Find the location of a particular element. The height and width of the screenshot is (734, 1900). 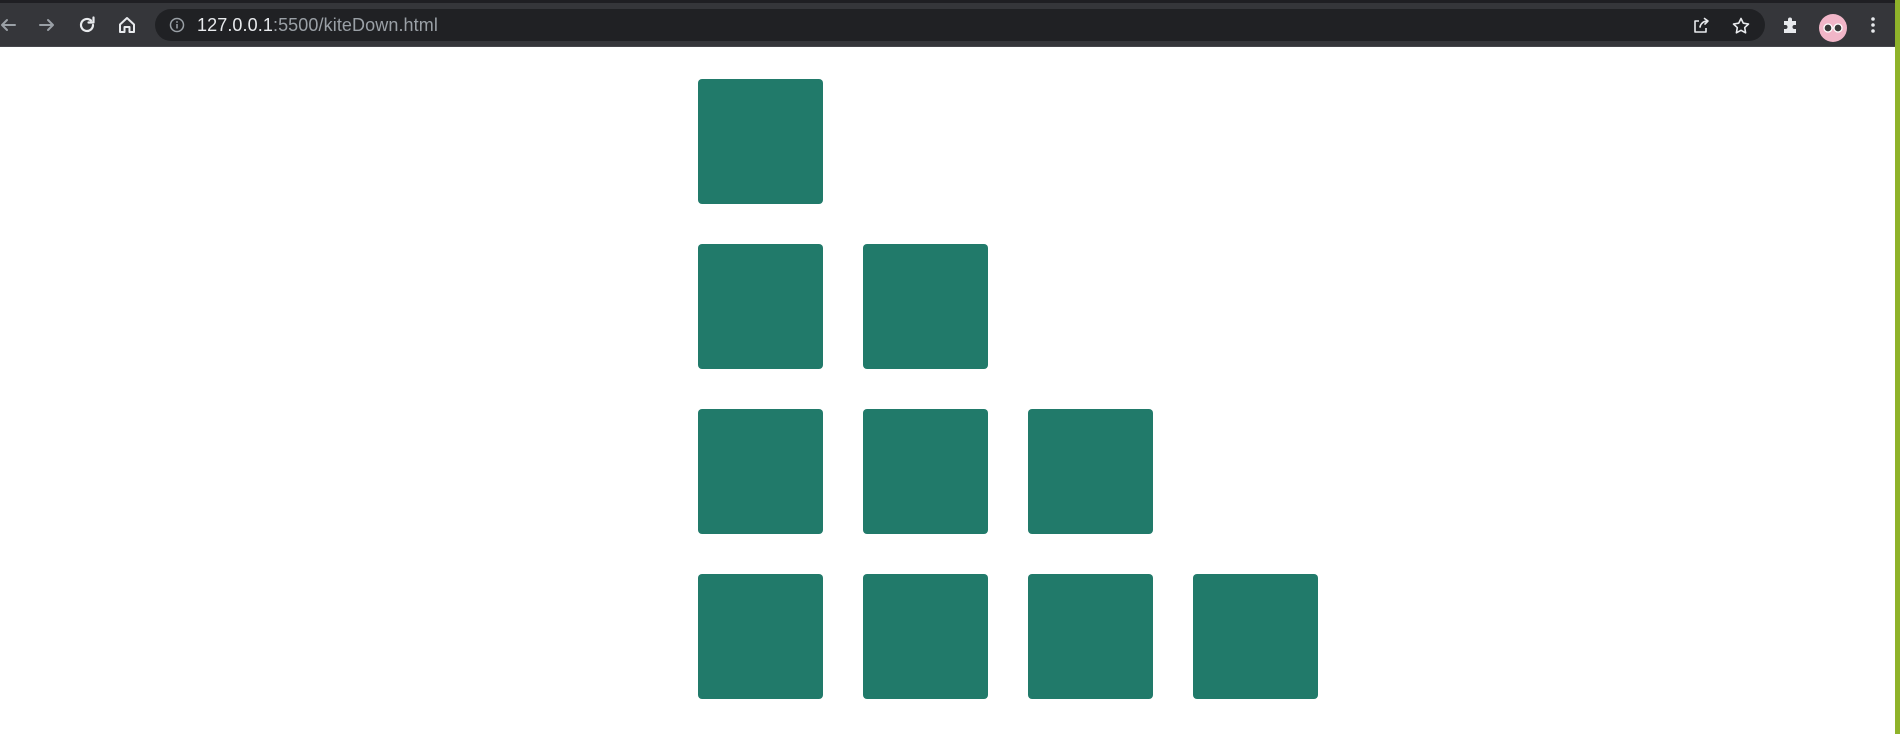

share-button is located at coordinates (1701, 26).